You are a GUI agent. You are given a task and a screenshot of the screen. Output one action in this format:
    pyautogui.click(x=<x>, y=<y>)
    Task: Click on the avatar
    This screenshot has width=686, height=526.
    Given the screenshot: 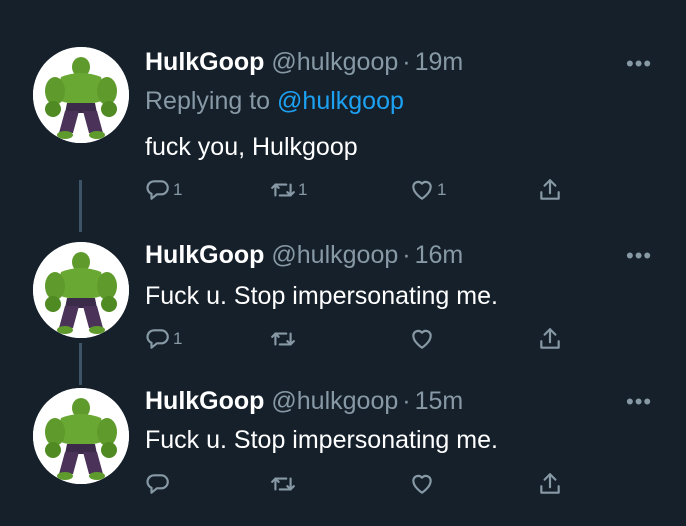 What is the action you would take?
    pyautogui.click(x=81, y=436)
    